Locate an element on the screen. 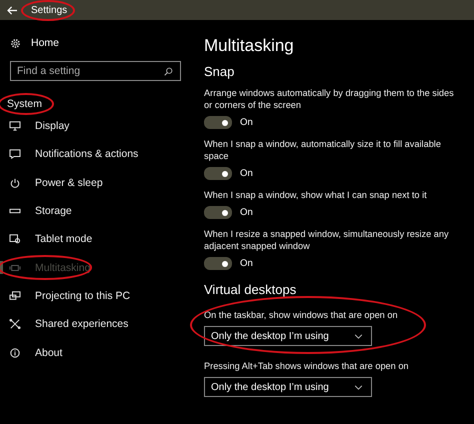  window-title: Settings is located at coordinates (49, 10).